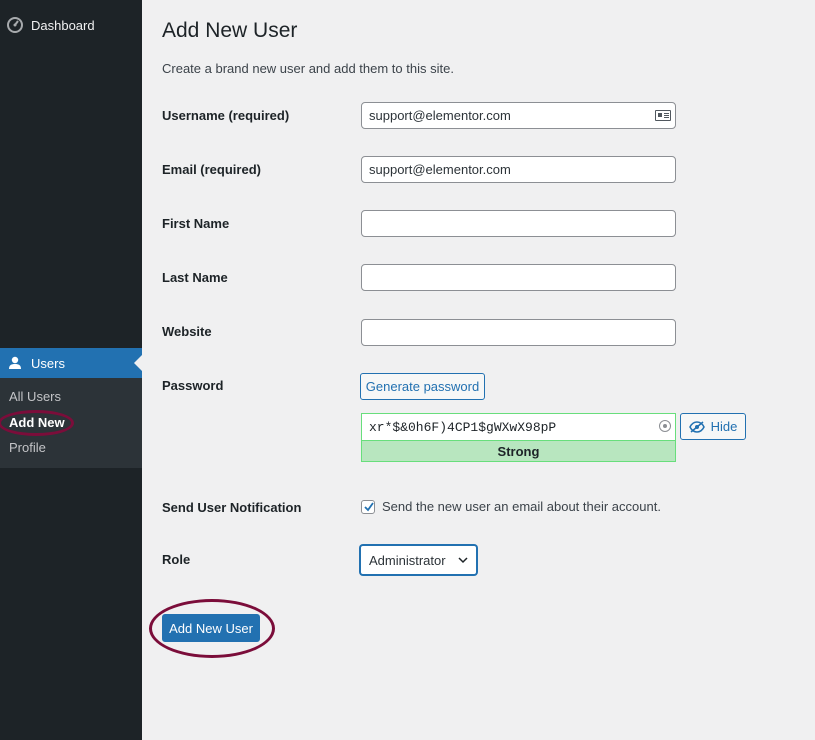 The width and height of the screenshot is (815, 740). I want to click on hide-password-button: Hide, so click(713, 426).